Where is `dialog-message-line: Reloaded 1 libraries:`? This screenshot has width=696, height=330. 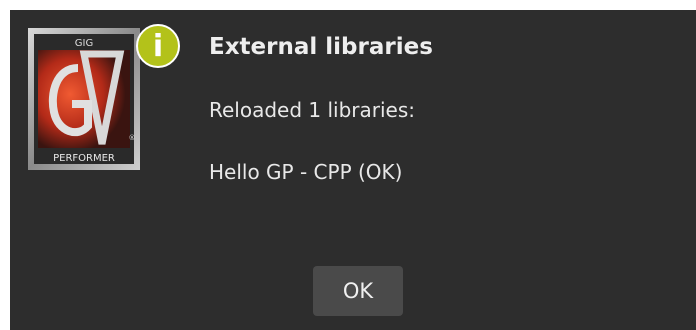 dialog-message-line: Reloaded 1 libraries: is located at coordinates (312, 110).